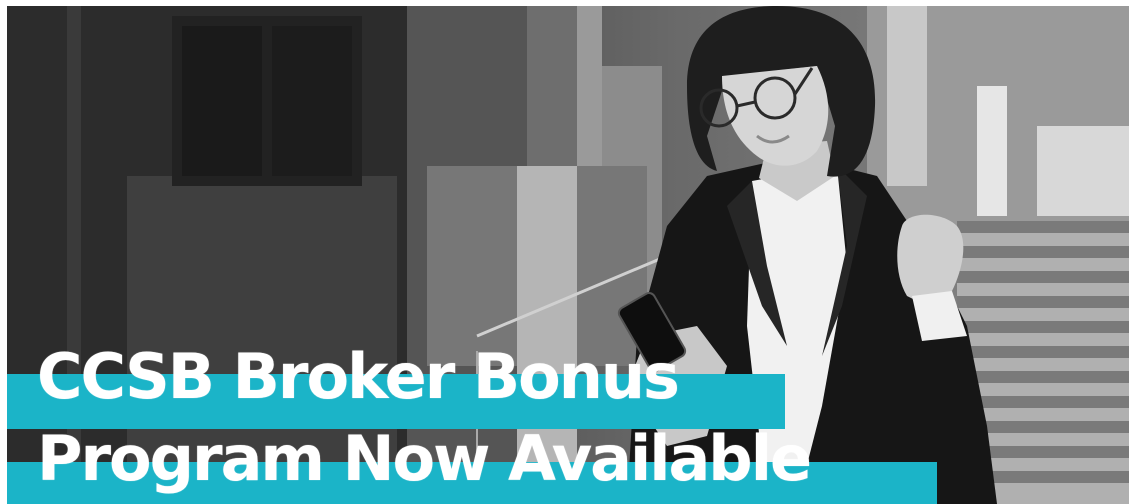 The width and height of the screenshot is (1129, 504). Describe the element at coordinates (424, 458) in the screenshot. I see `headline-line-2: Program Now Available` at that location.